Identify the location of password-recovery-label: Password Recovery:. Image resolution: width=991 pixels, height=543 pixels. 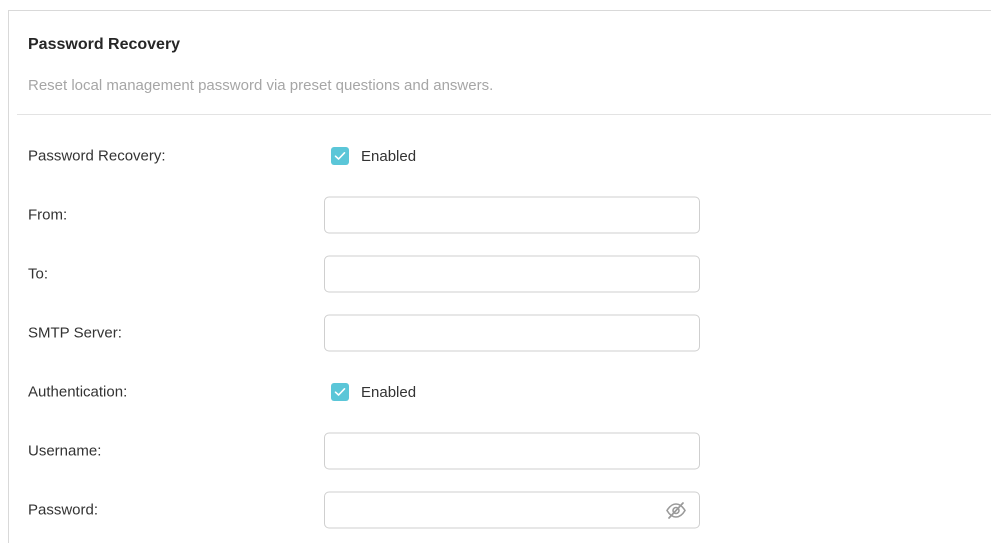
(97, 156).